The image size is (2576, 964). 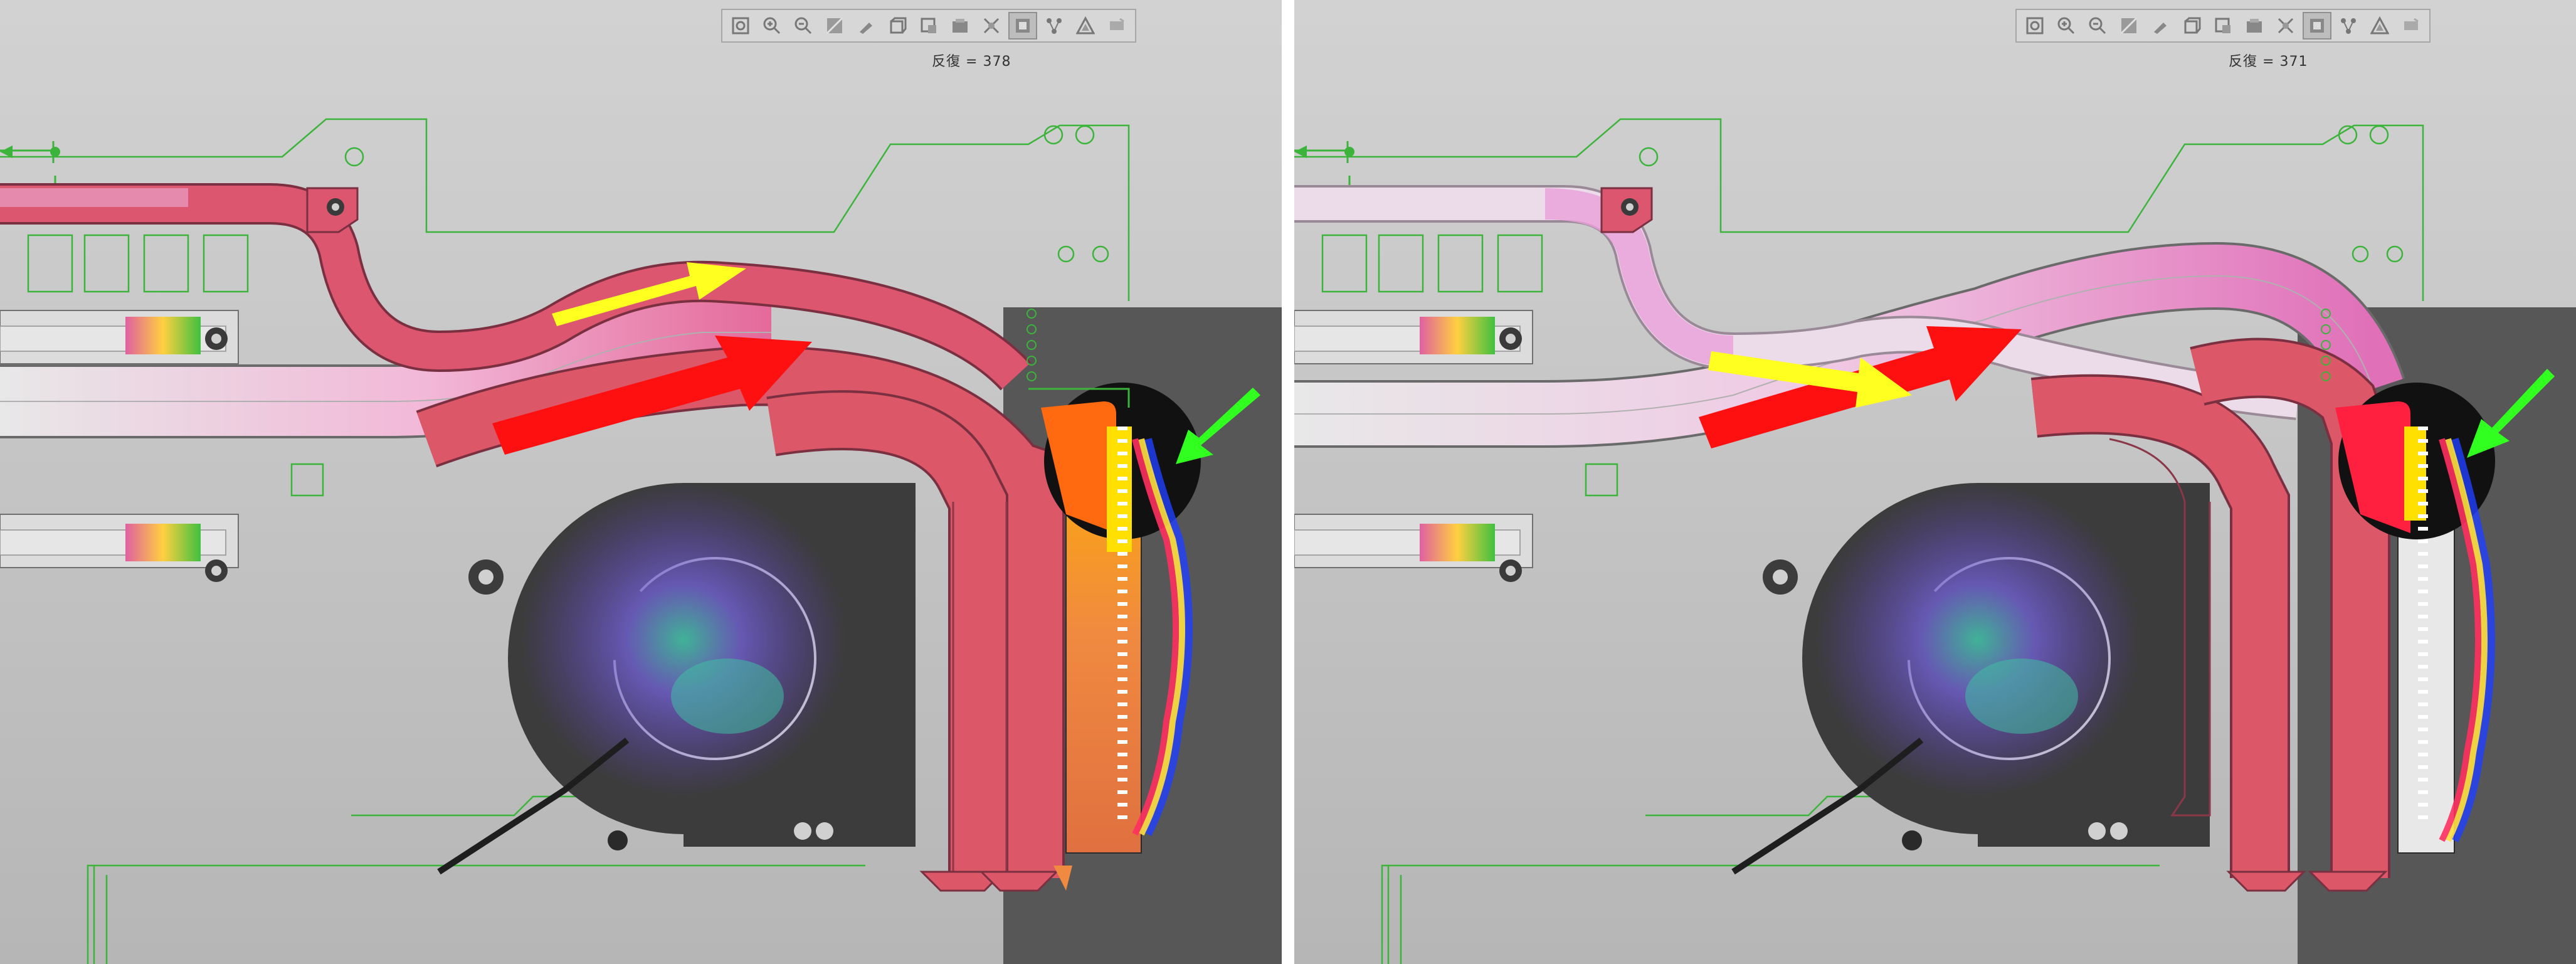 I want to click on panel-divider, so click(x=1288, y=482).